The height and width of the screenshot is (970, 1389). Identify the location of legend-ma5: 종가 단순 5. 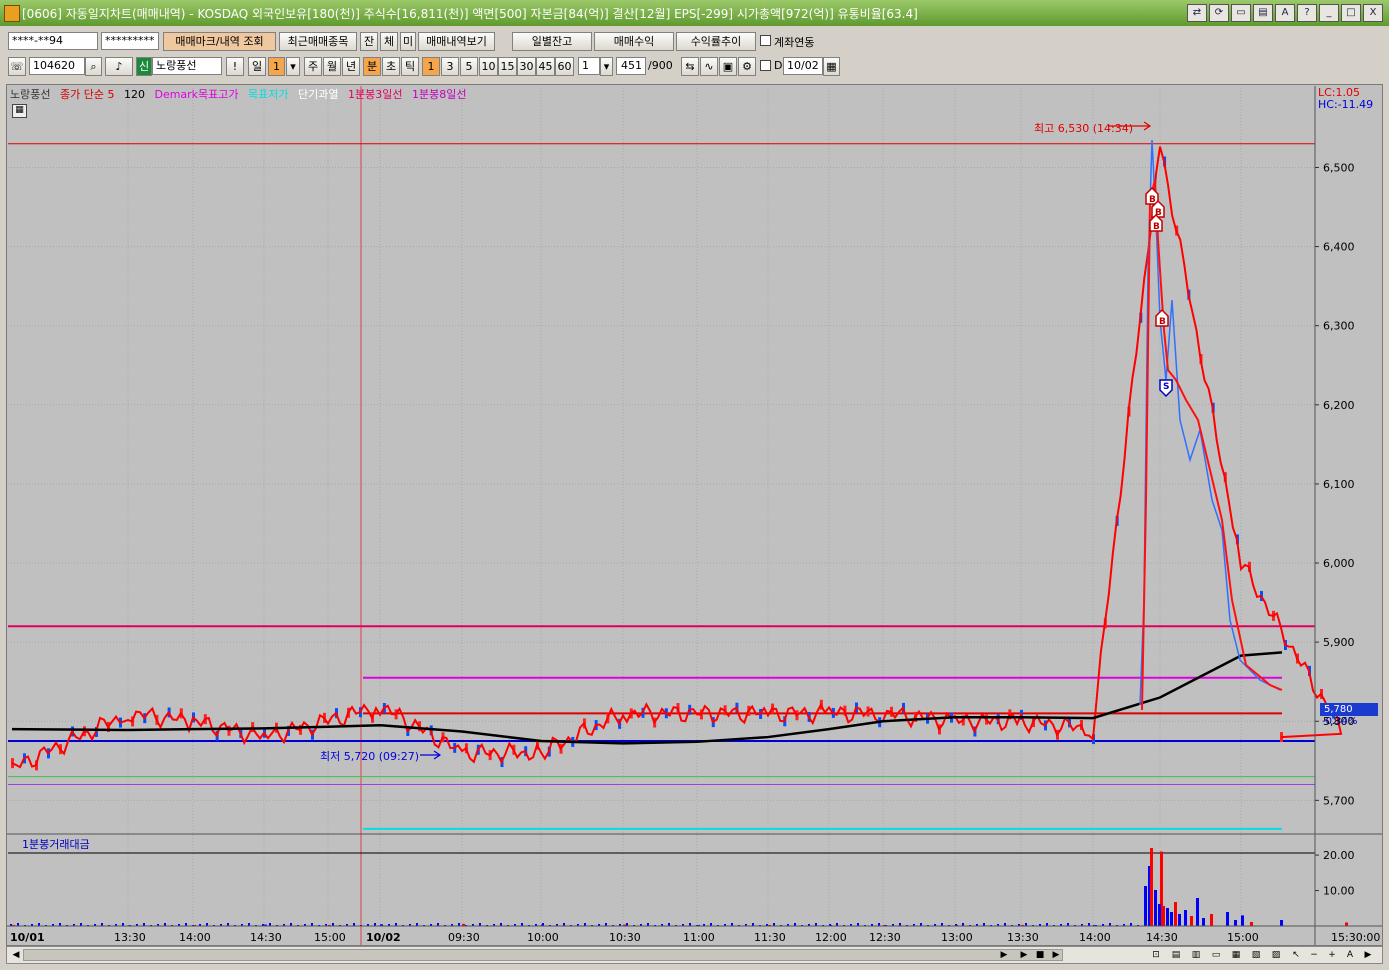
(87, 94).